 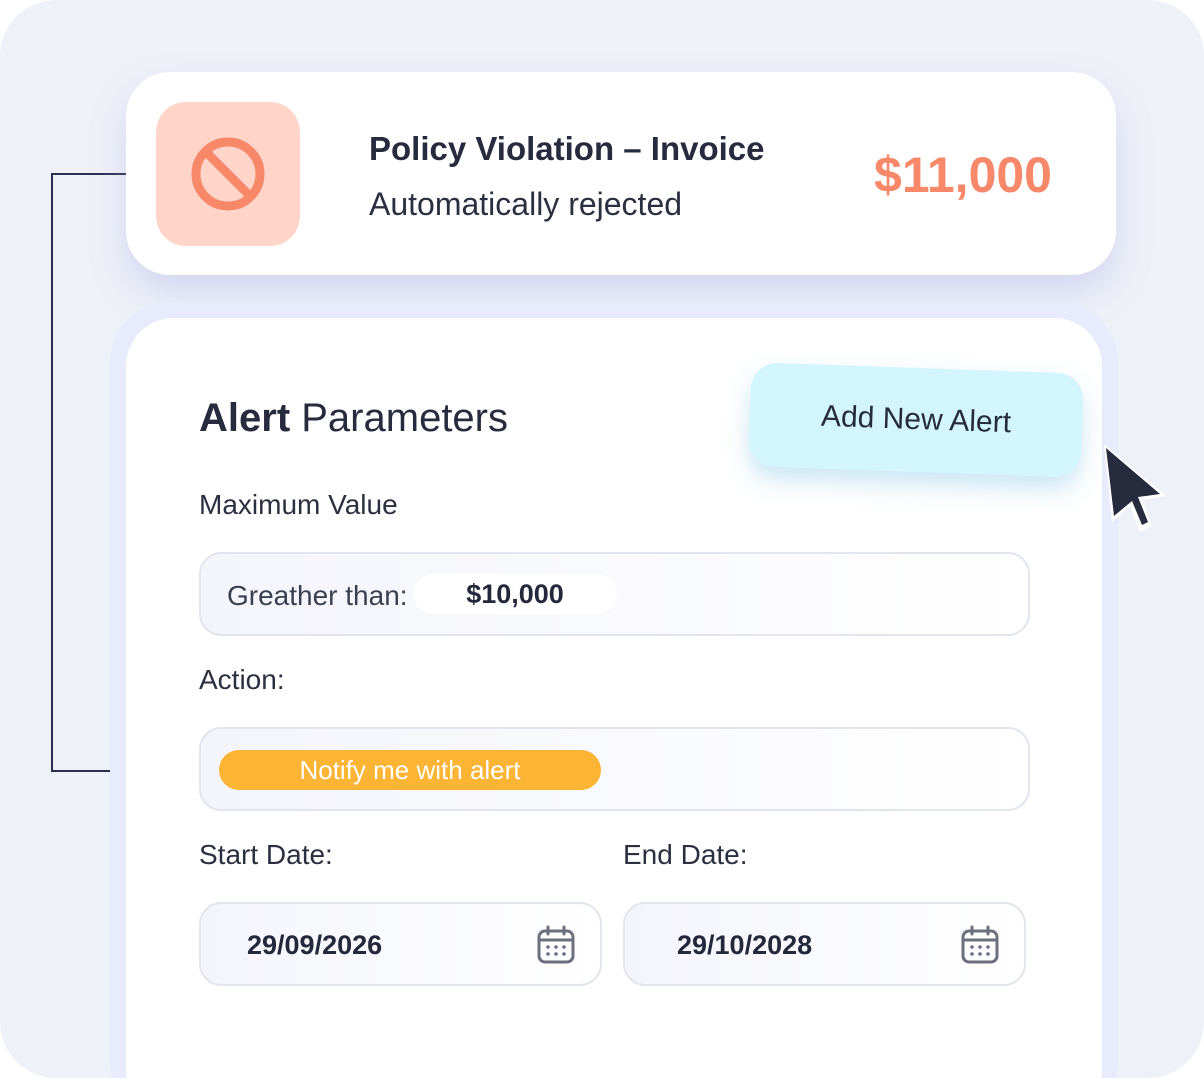 I want to click on pointer-cursor-icon, so click(x=1135, y=488).